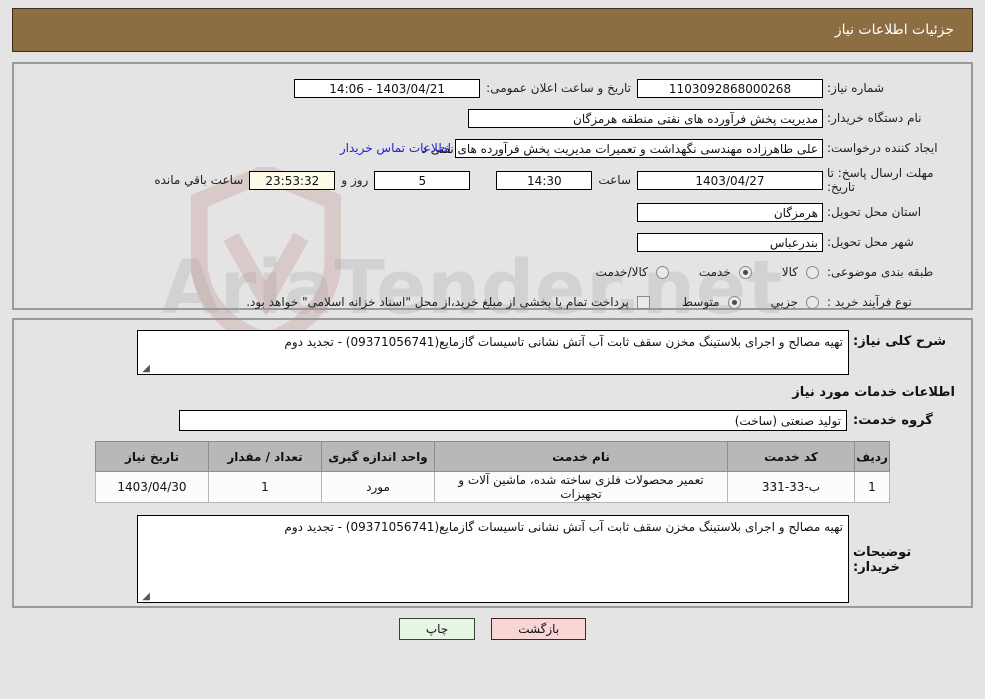  Describe the element at coordinates (387, 88) in the screenshot. I see `public-announcement-field: 1403/04/21 - 14:06` at that location.